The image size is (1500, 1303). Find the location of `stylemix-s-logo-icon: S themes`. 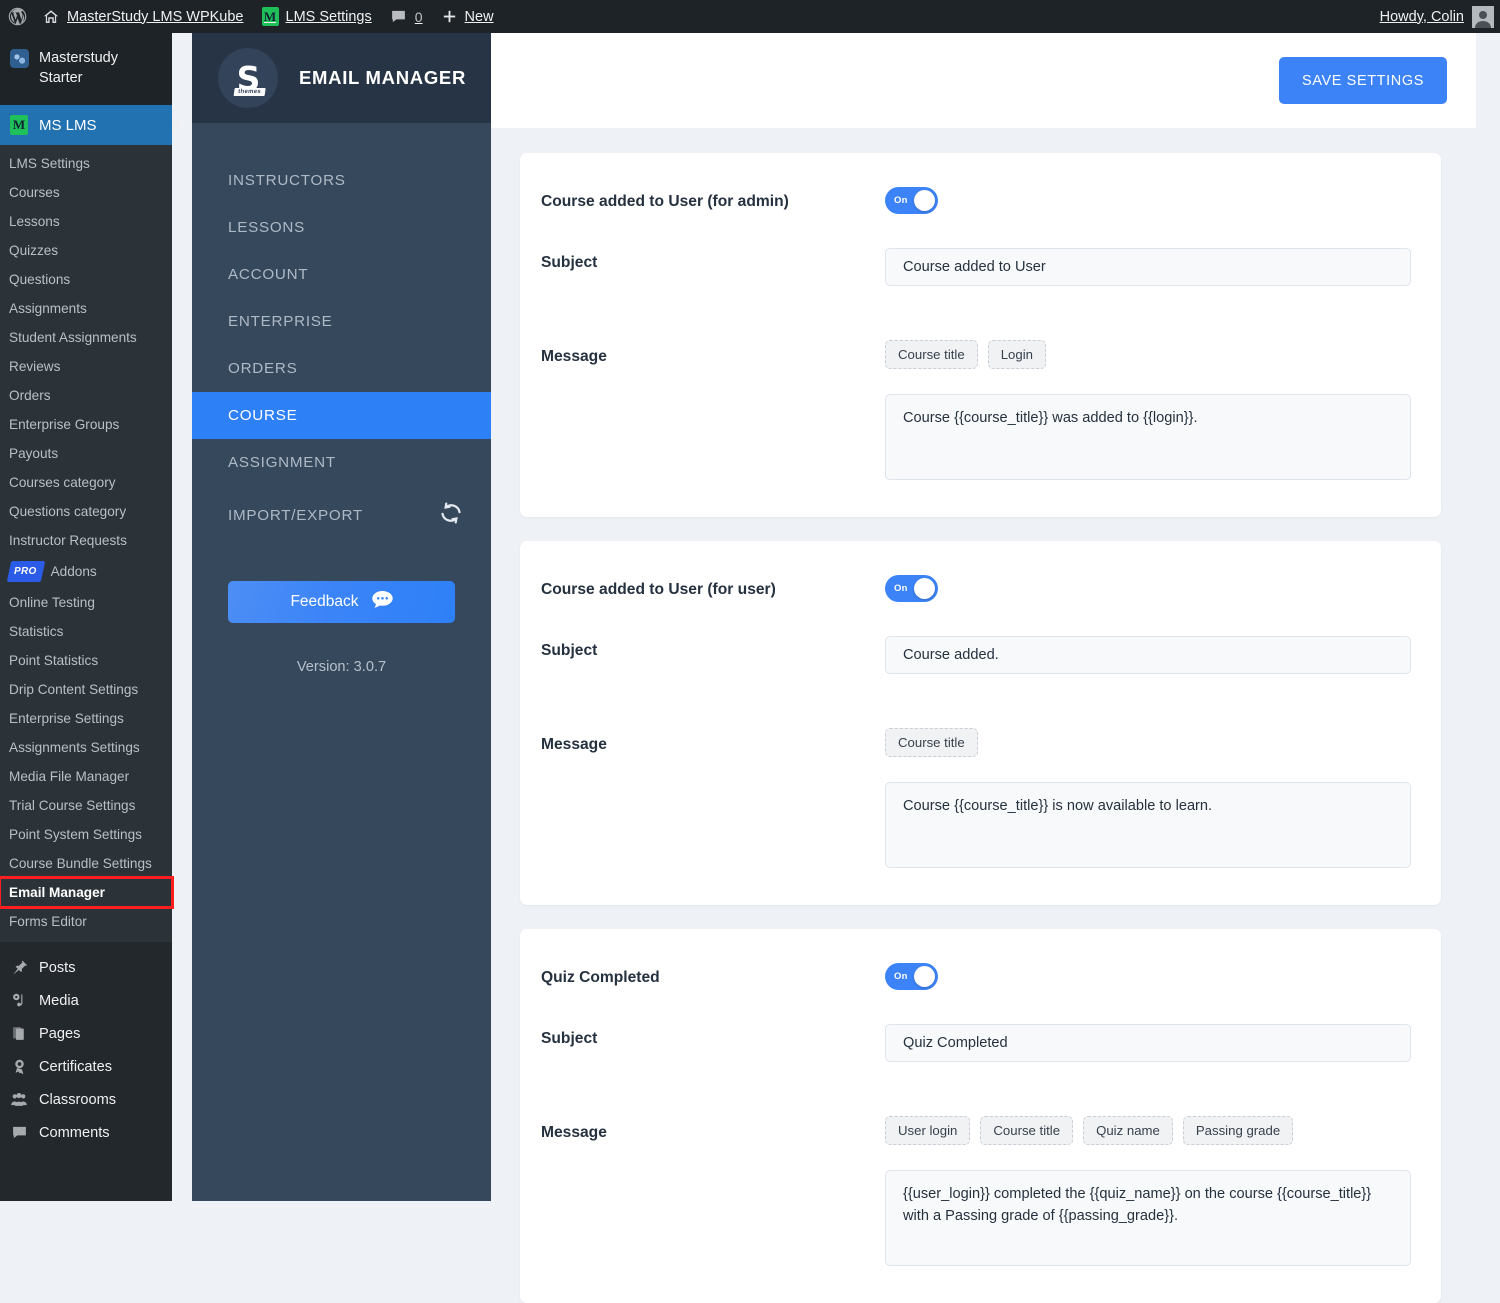

stylemix-s-logo-icon: S themes is located at coordinates (248, 78).